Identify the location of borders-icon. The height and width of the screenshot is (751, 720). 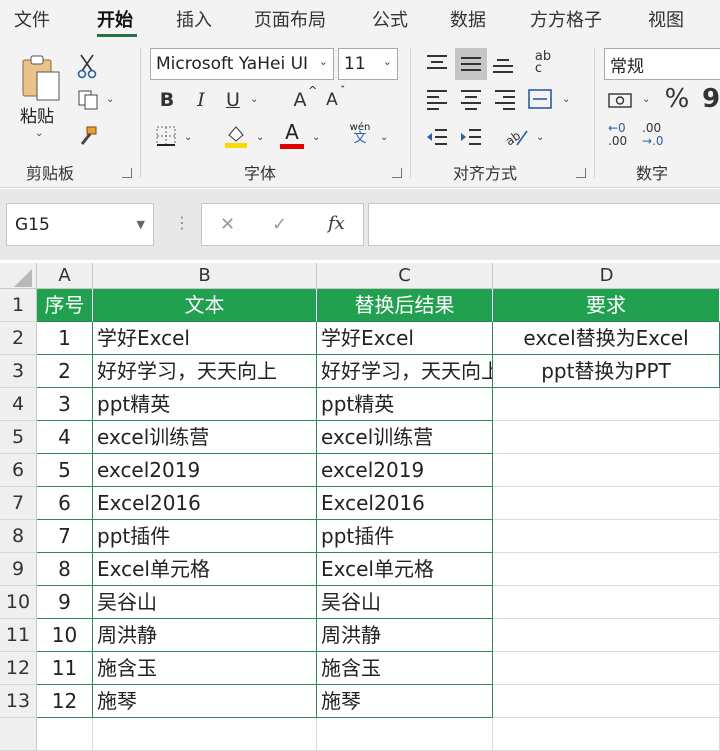
(166, 136).